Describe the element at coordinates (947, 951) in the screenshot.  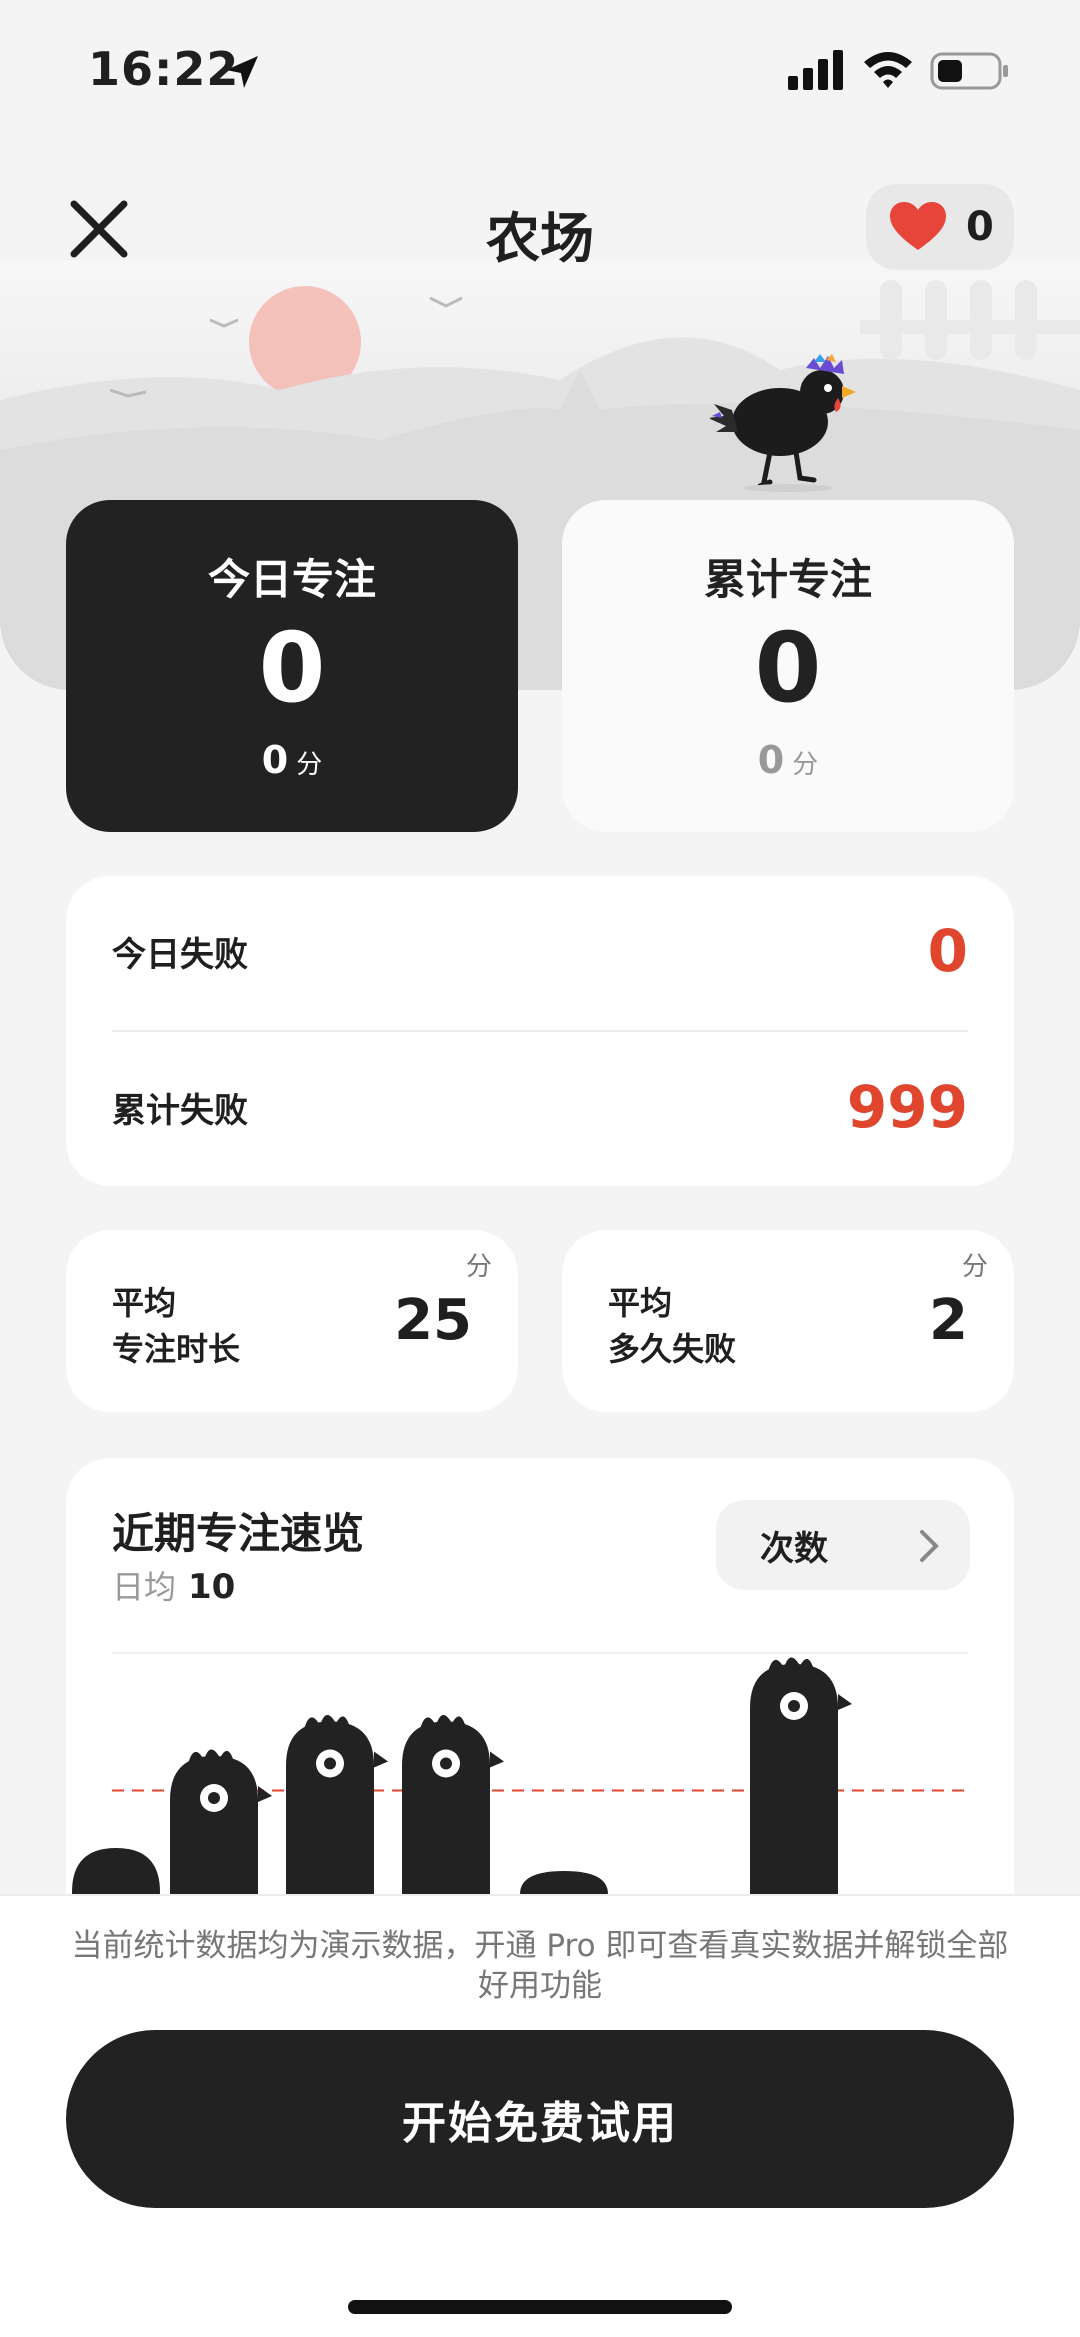
I see `today-failures-value: 0` at that location.